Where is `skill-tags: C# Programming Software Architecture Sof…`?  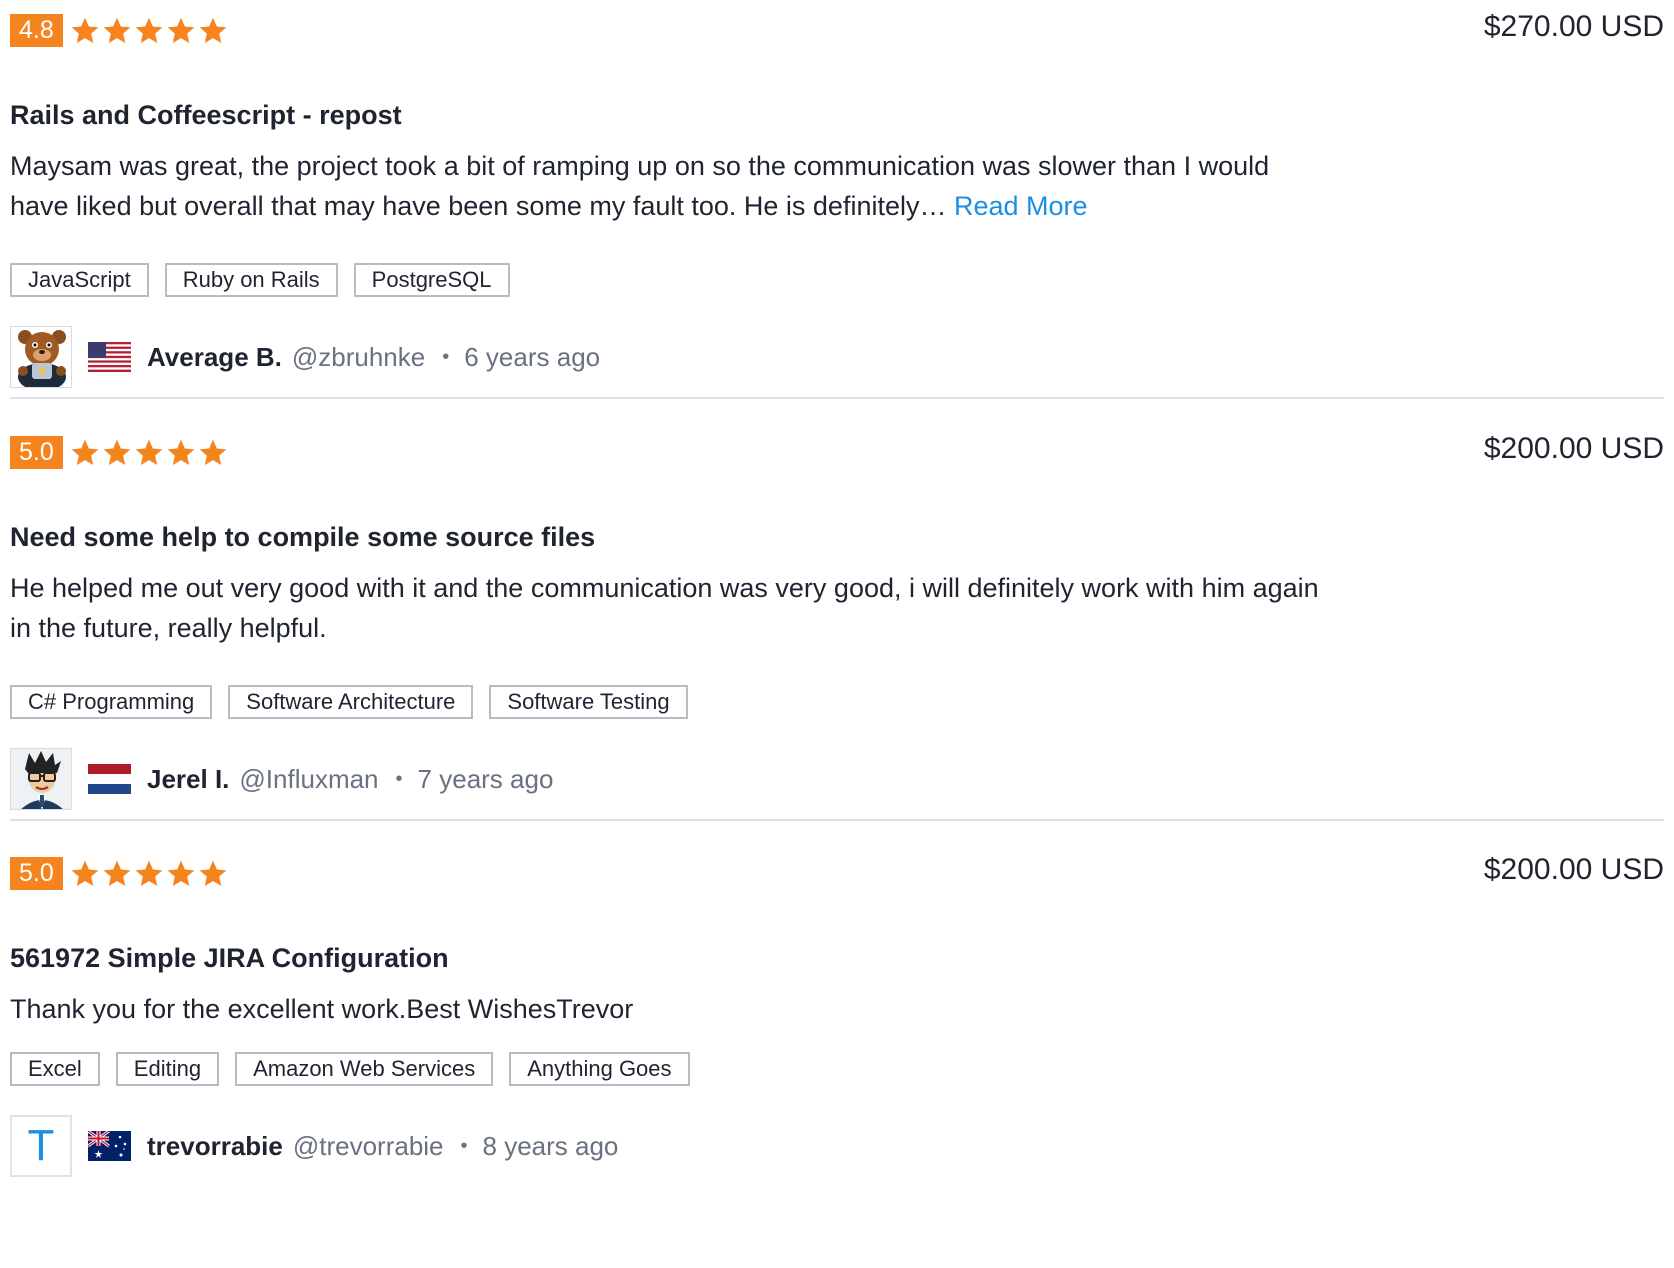
skill-tags: C# Programming Software Architecture Sof… is located at coordinates (349, 702).